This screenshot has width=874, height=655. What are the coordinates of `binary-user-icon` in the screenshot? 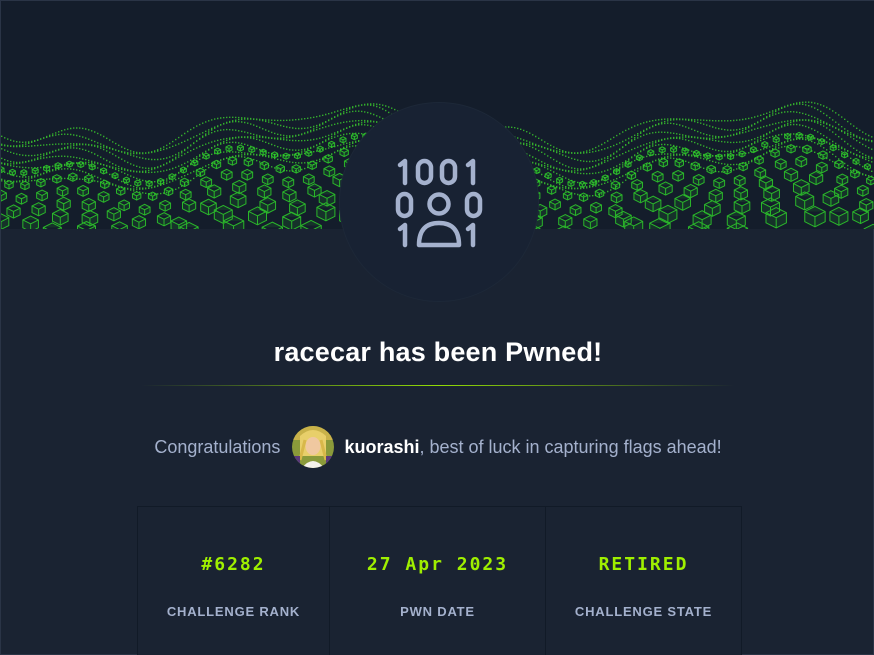 It's located at (439, 203).